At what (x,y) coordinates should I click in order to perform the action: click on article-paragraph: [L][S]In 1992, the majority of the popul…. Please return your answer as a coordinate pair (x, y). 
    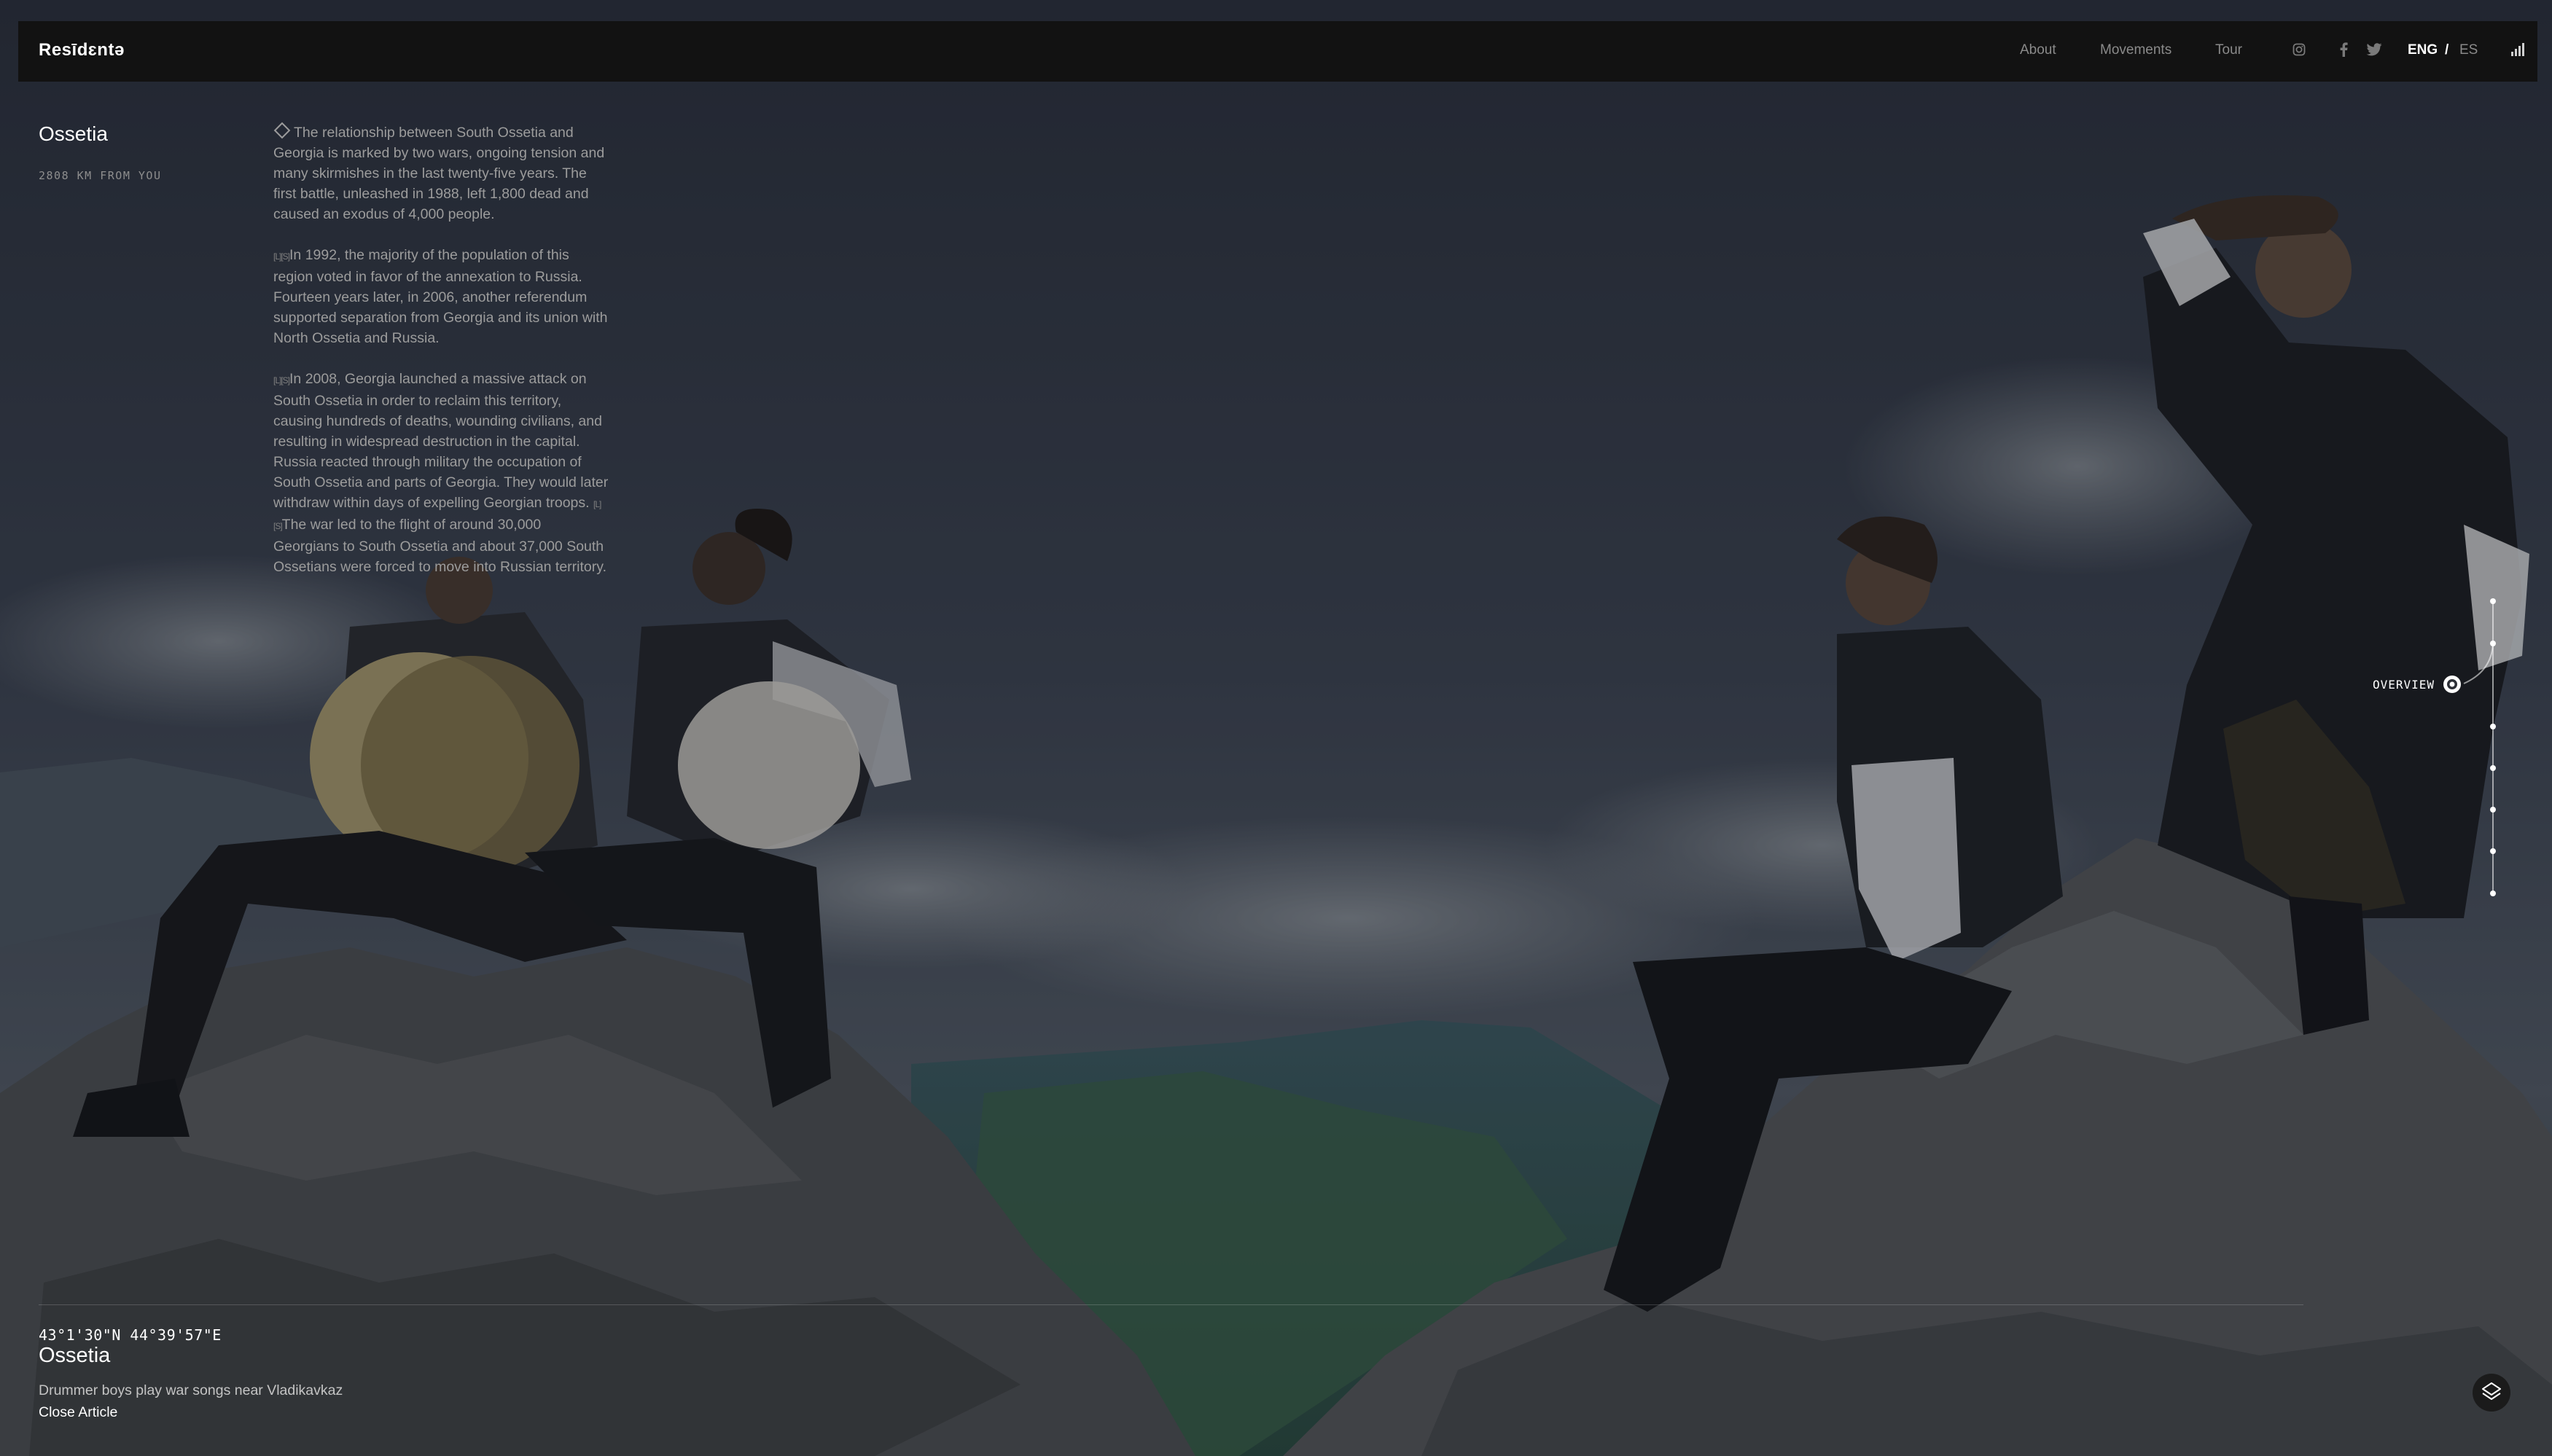
    Looking at the image, I should click on (441, 296).